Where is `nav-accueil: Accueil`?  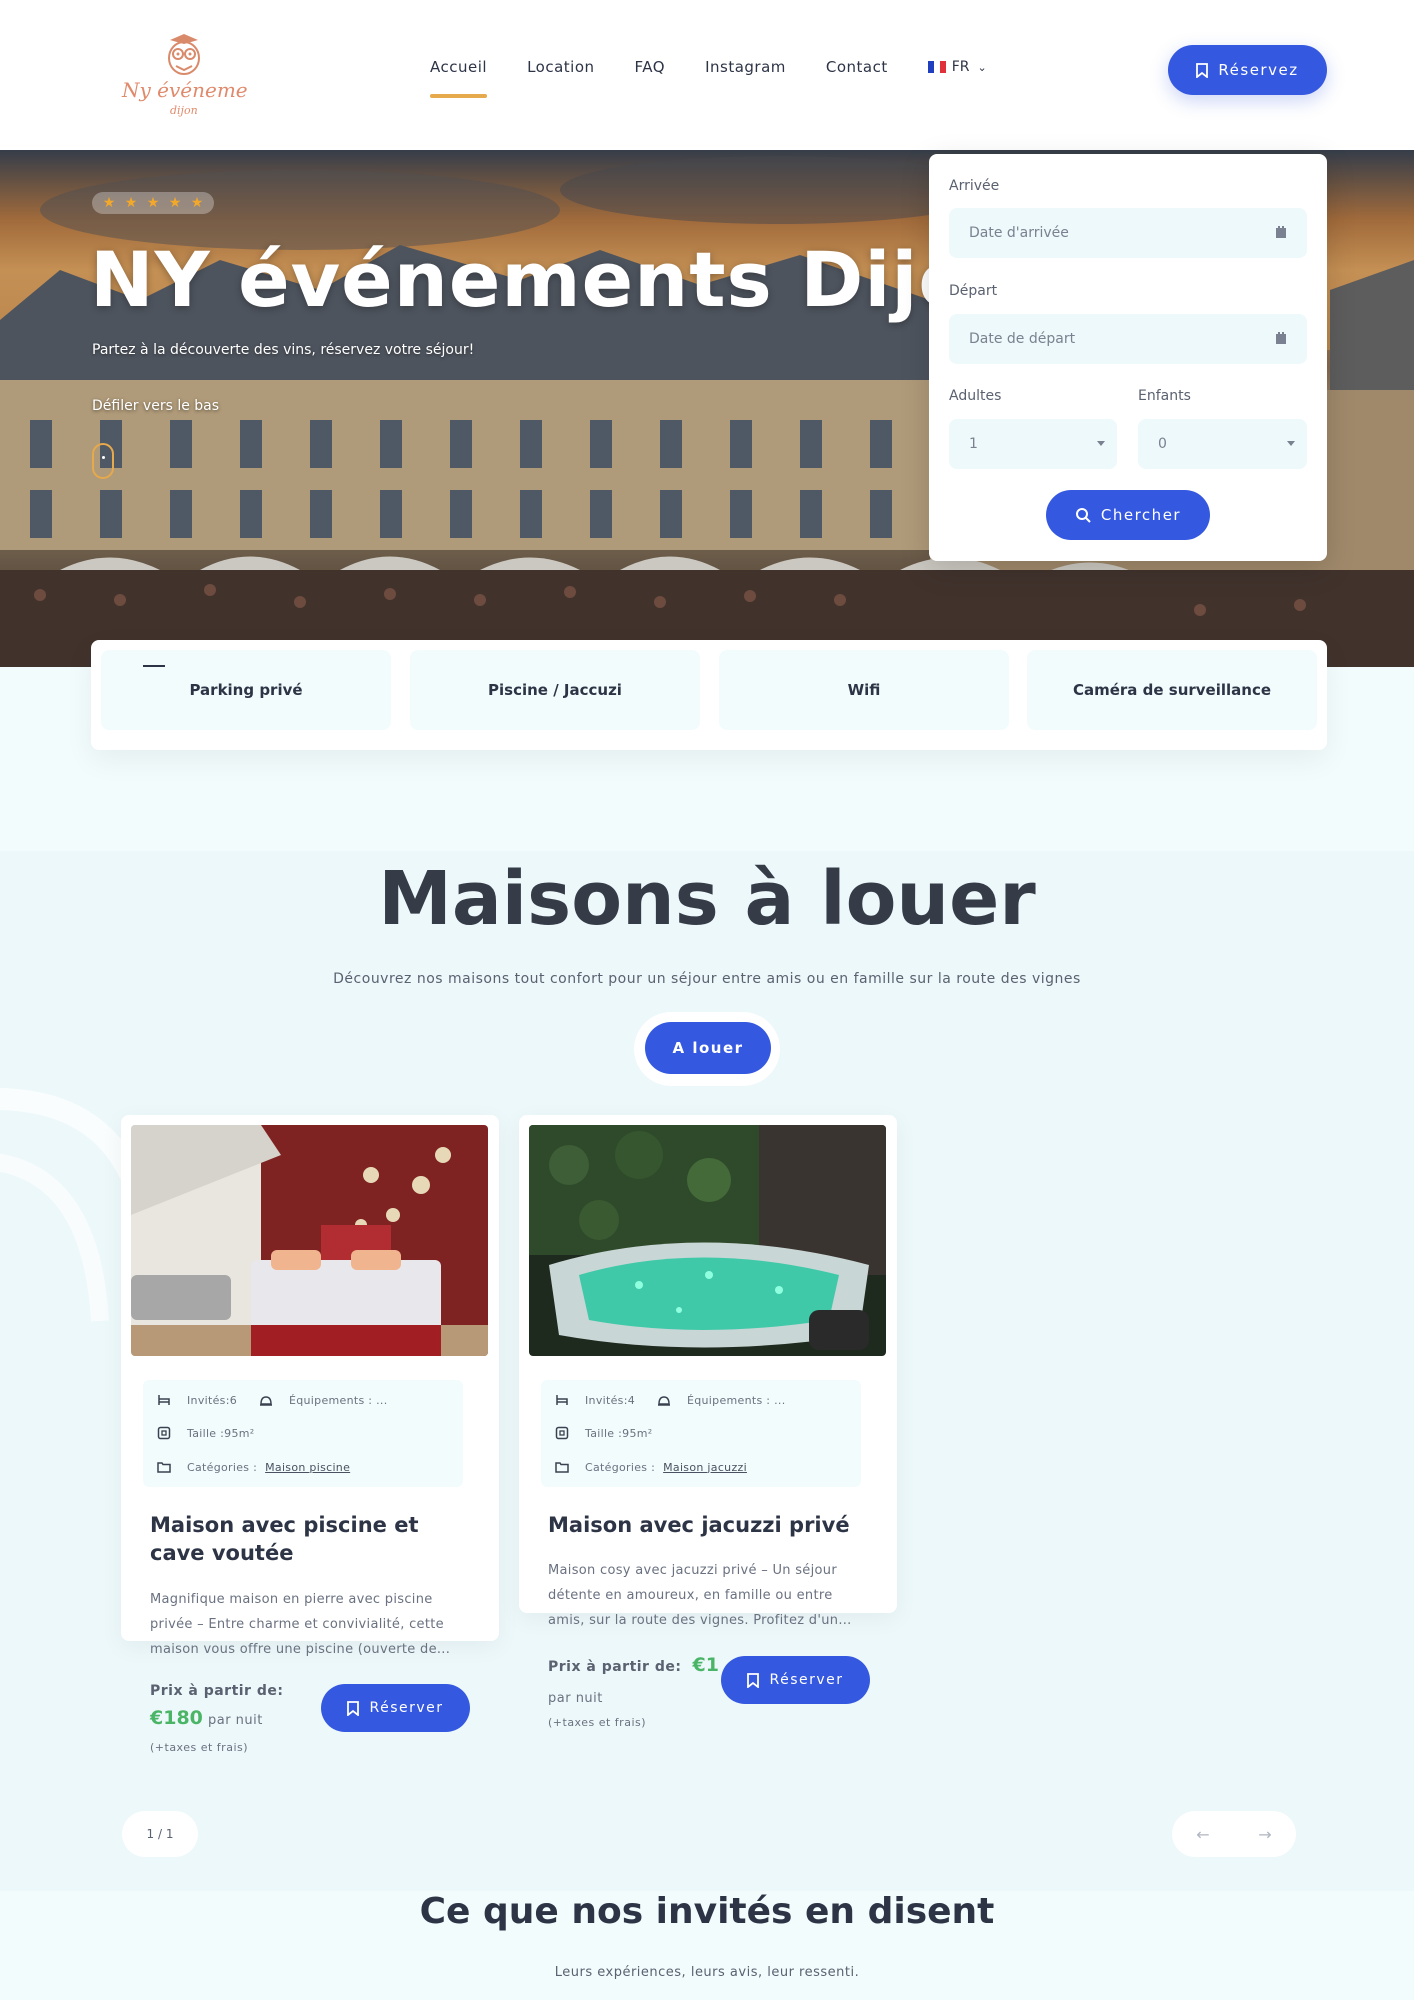
nav-accueil: Accueil is located at coordinates (459, 78).